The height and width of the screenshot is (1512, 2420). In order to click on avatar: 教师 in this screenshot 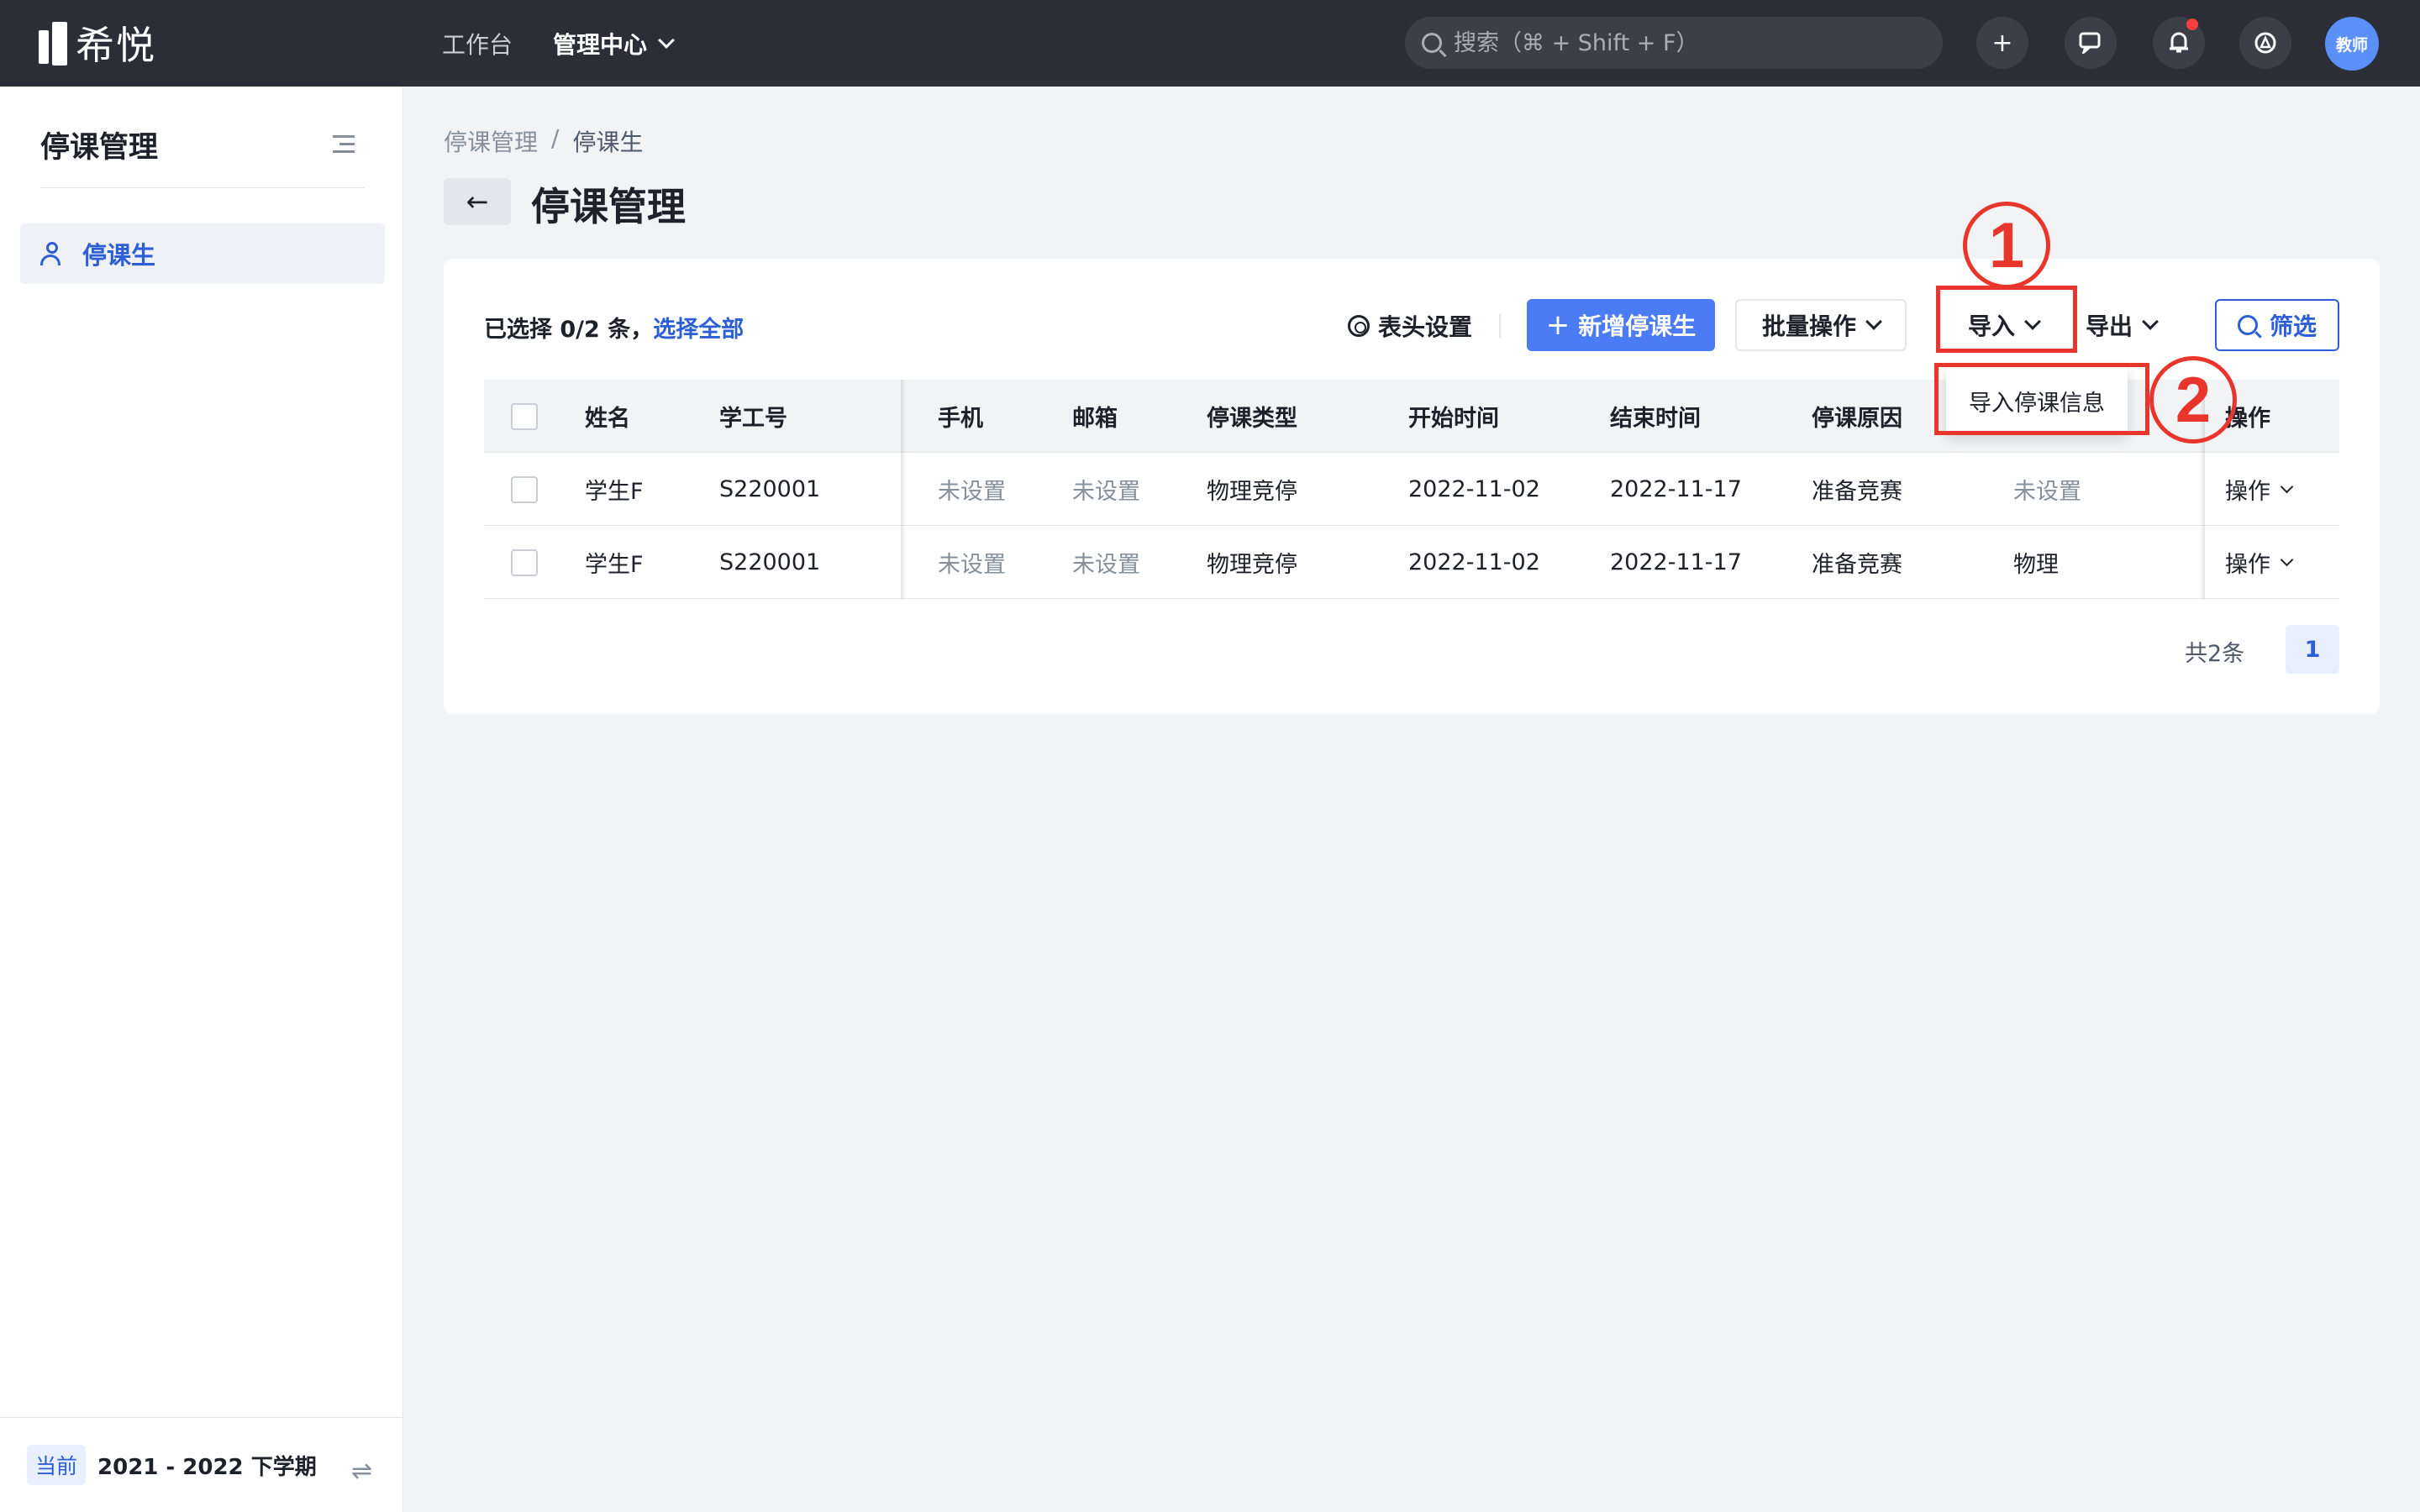, I will do `click(2352, 44)`.